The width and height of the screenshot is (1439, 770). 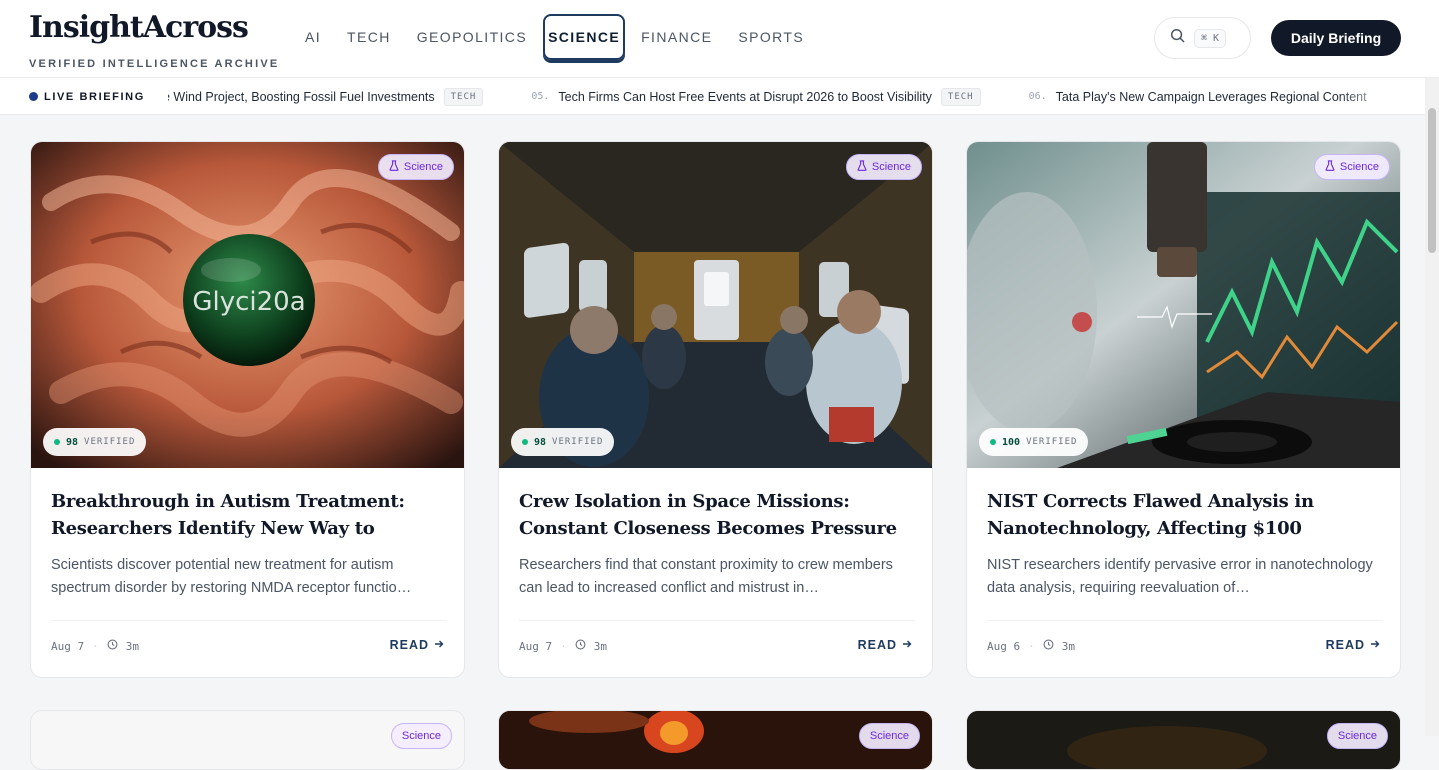 What do you see at coordinates (33, 96) in the screenshot?
I see `live-dot-icon` at bounding box center [33, 96].